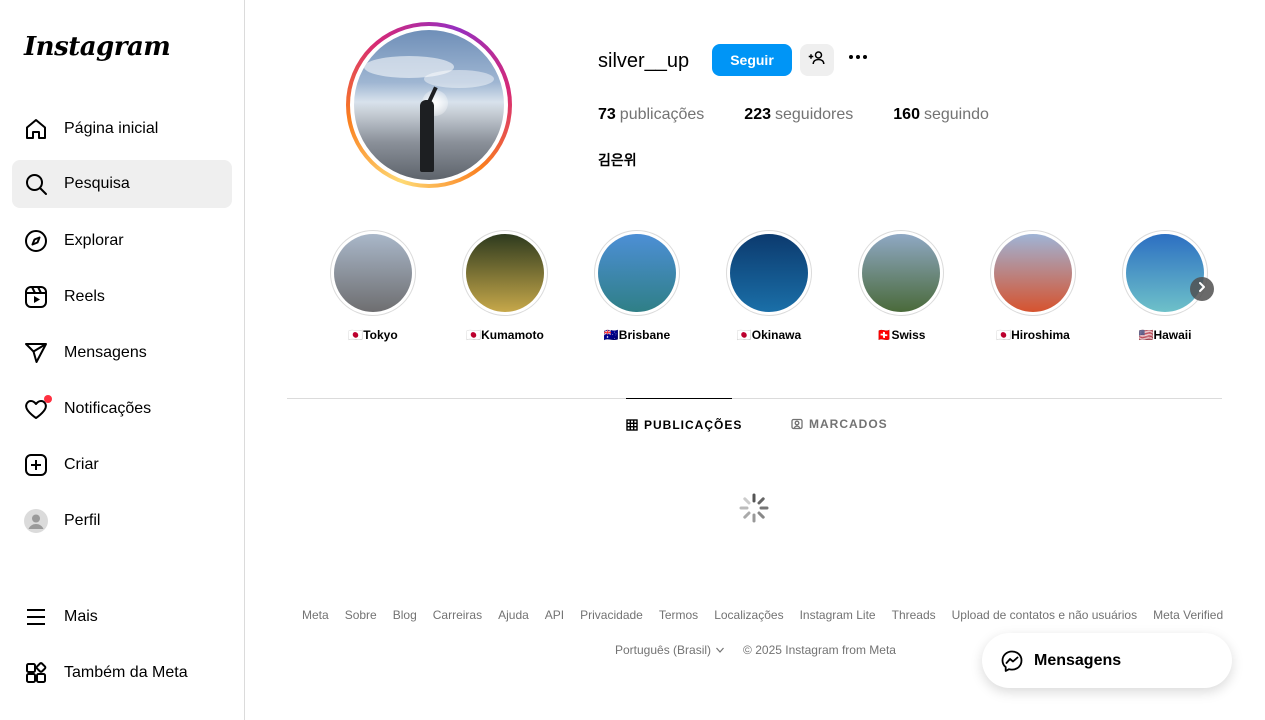 This screenshot has height=720, width=1265. I want to click on footer-link: Blog, so click(405, 615).